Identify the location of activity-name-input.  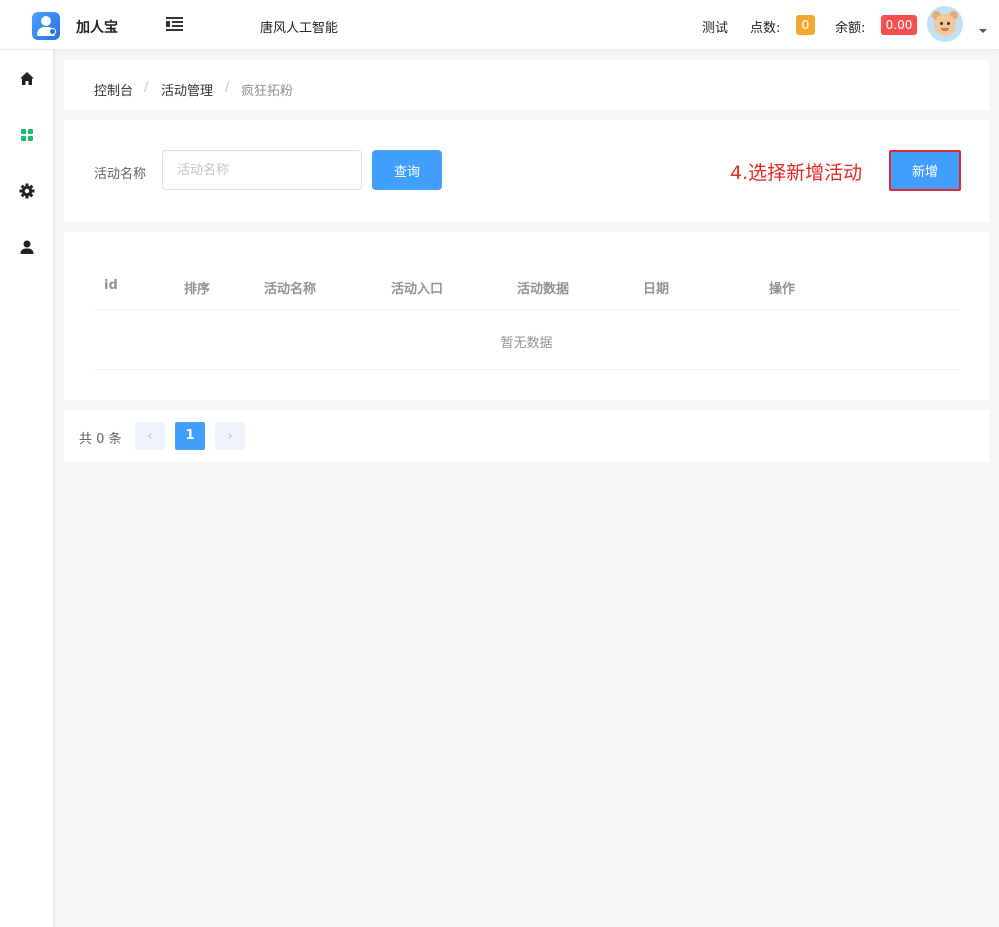
(262, 170).